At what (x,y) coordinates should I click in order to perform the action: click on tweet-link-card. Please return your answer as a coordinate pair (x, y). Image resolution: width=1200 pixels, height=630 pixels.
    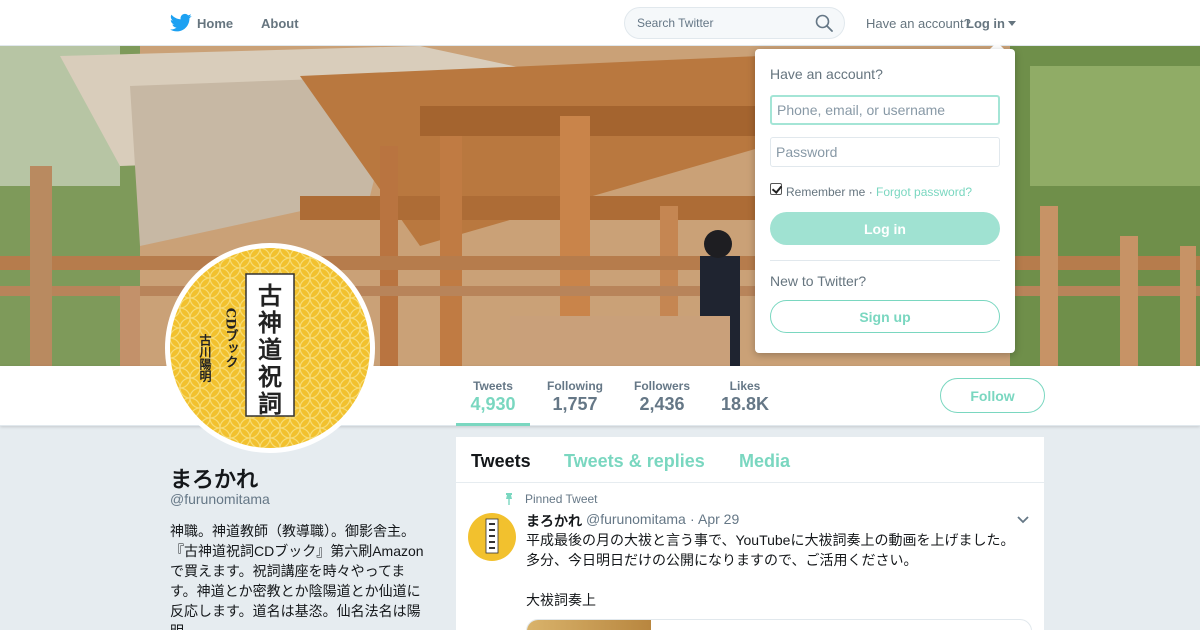
    Looking at the image, I should click on (779, 624).